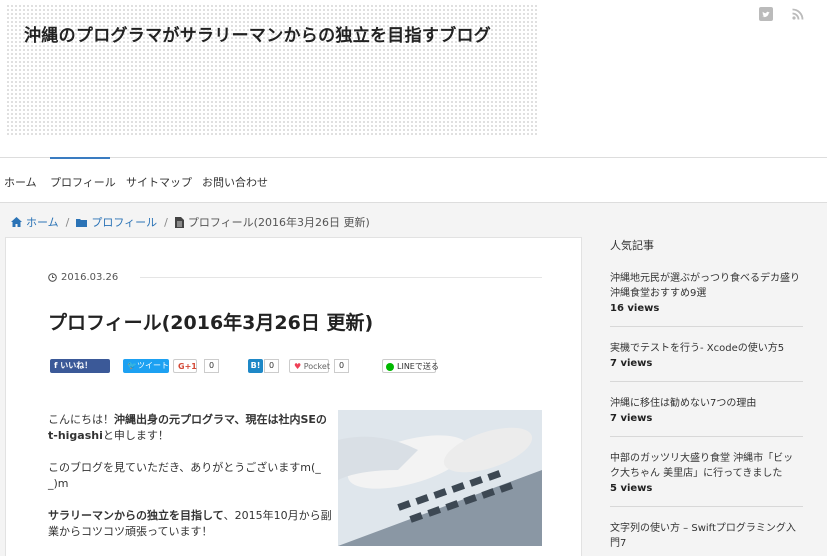 The width and height of the screenshot is (827, 556). Describe the element at coordinates (390, 367) in the screenshot. I see `line-icon` at that location.